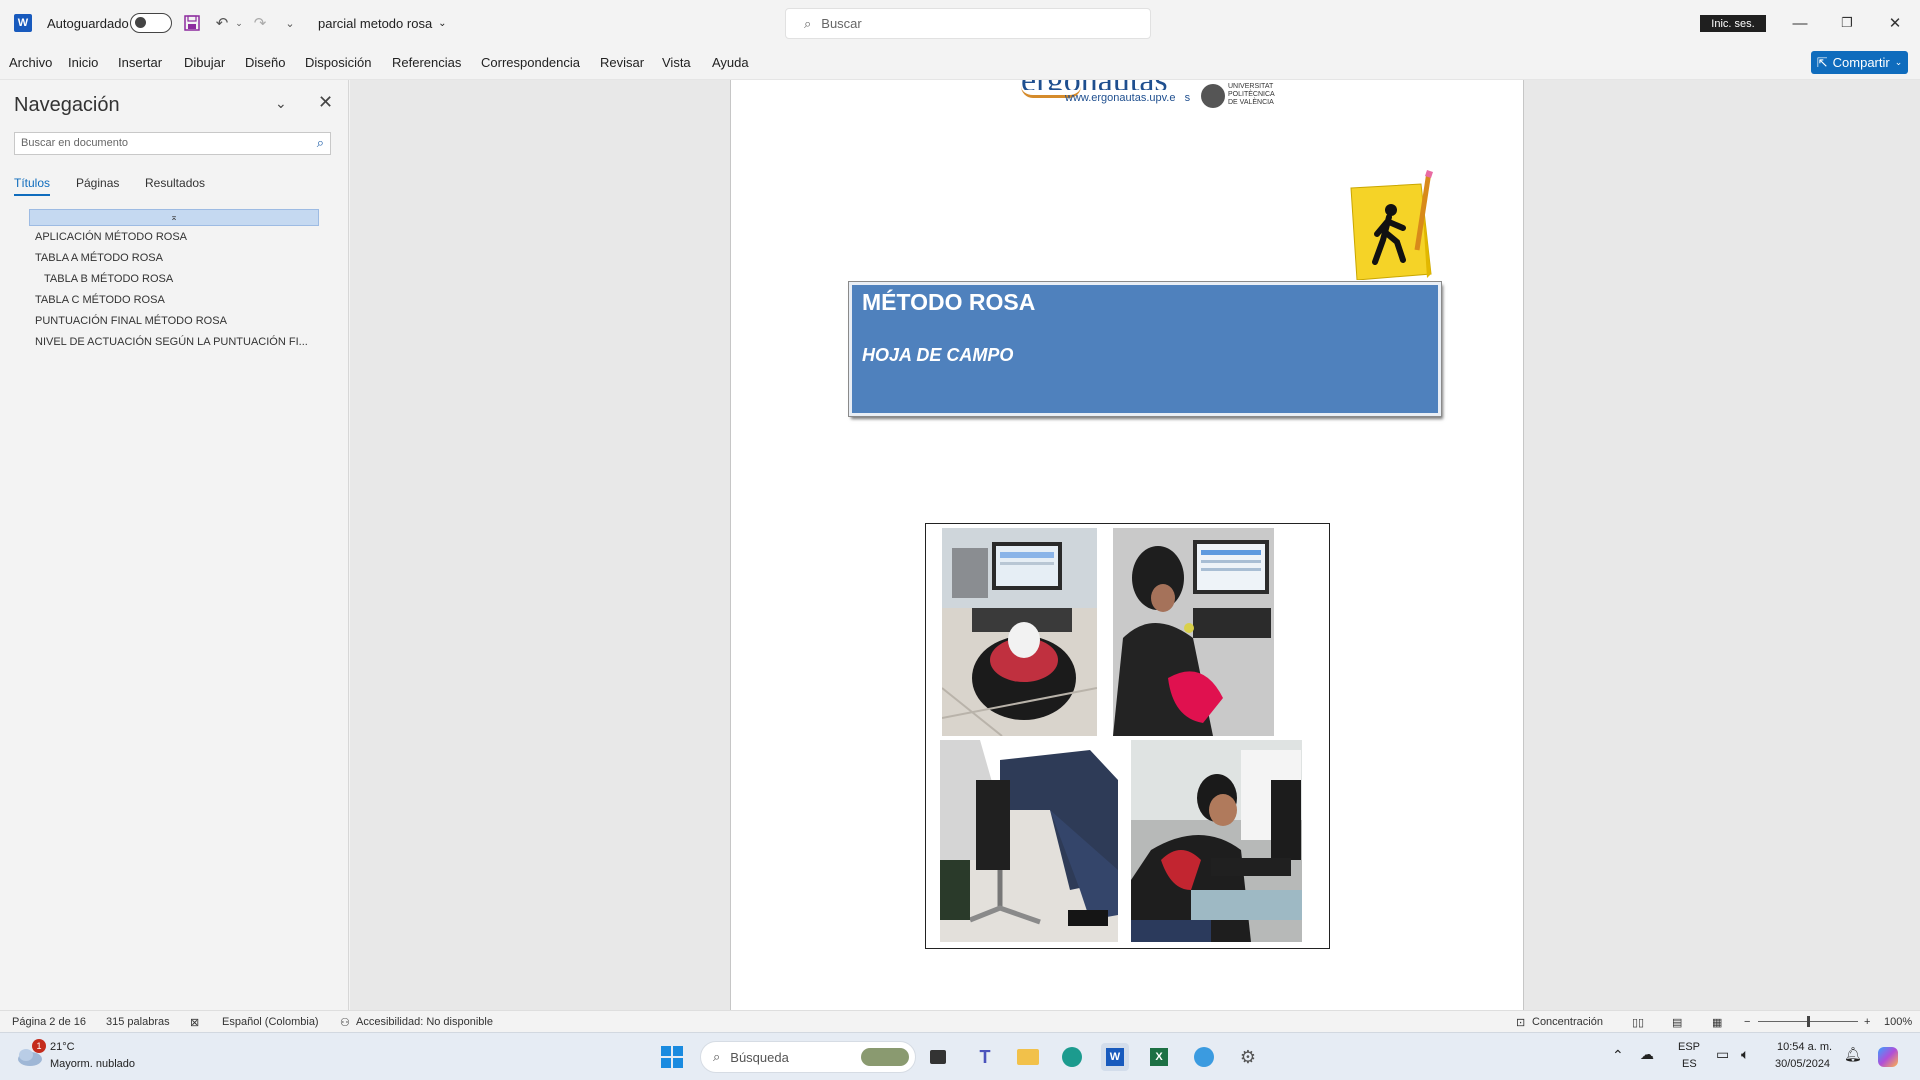 This screenshot has height=1080, width=1920. Describe the element at coordinates (968, 23) in the screenshot. I see `search-input: ⌕ Buscar` at that location.